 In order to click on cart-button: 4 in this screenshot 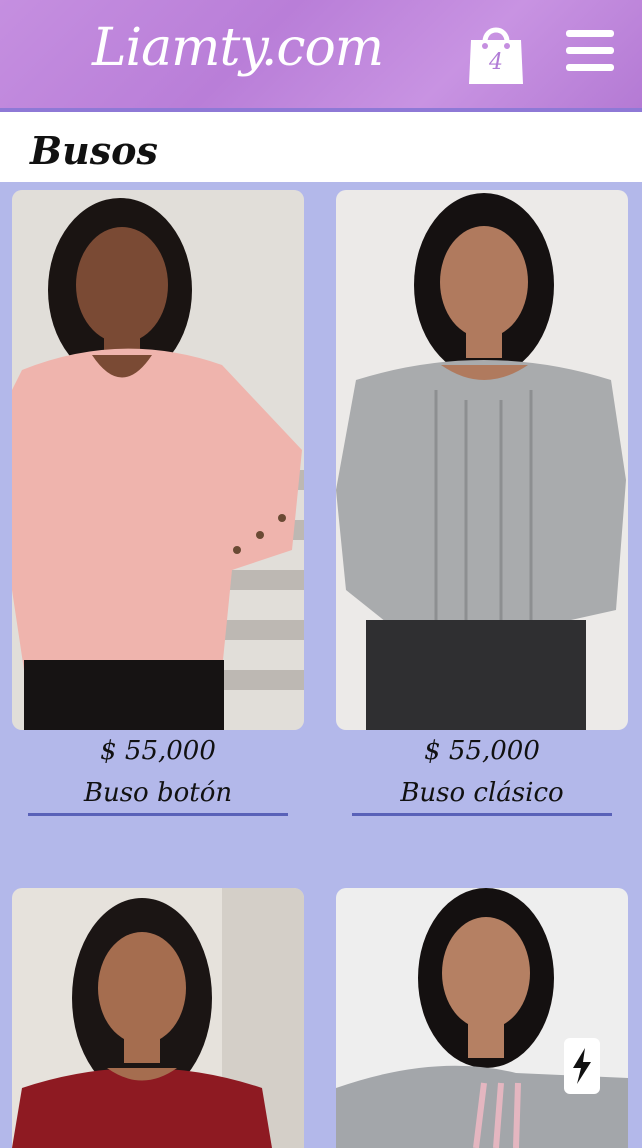, I will do `click(496, 53)`.